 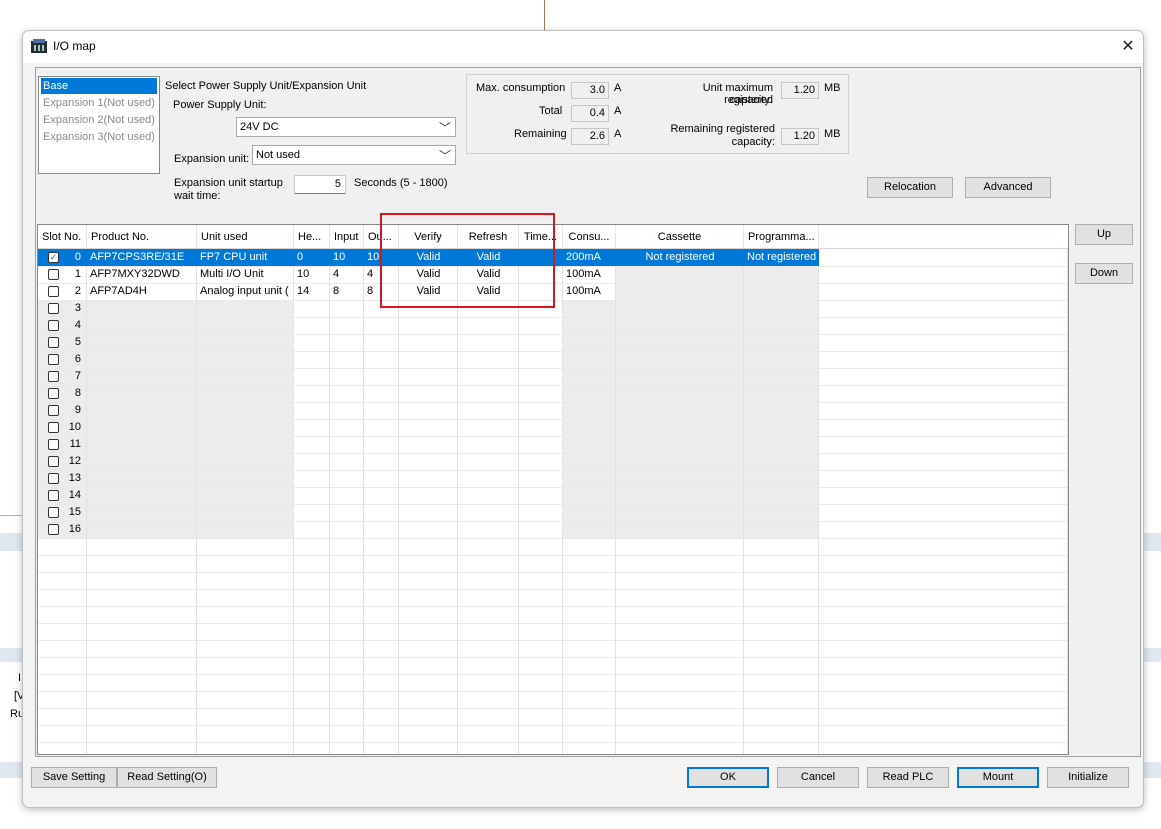 I want to click on cell-product: AFP7MXY32DWD, so click(x=135, y=274).